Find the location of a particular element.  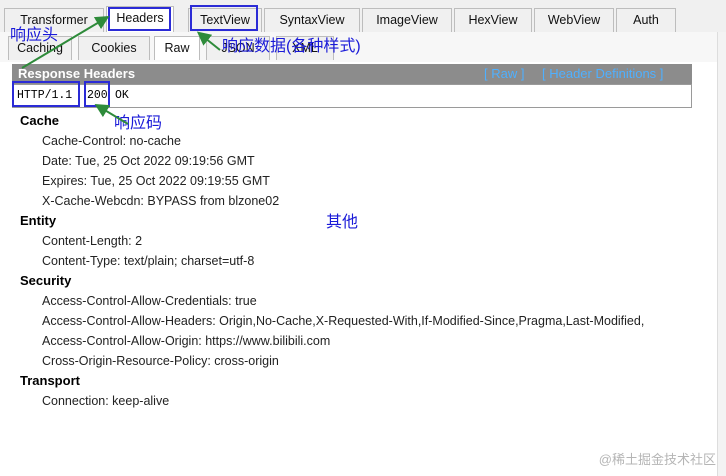

annotation-arrows is located at coordinates (121, 70).